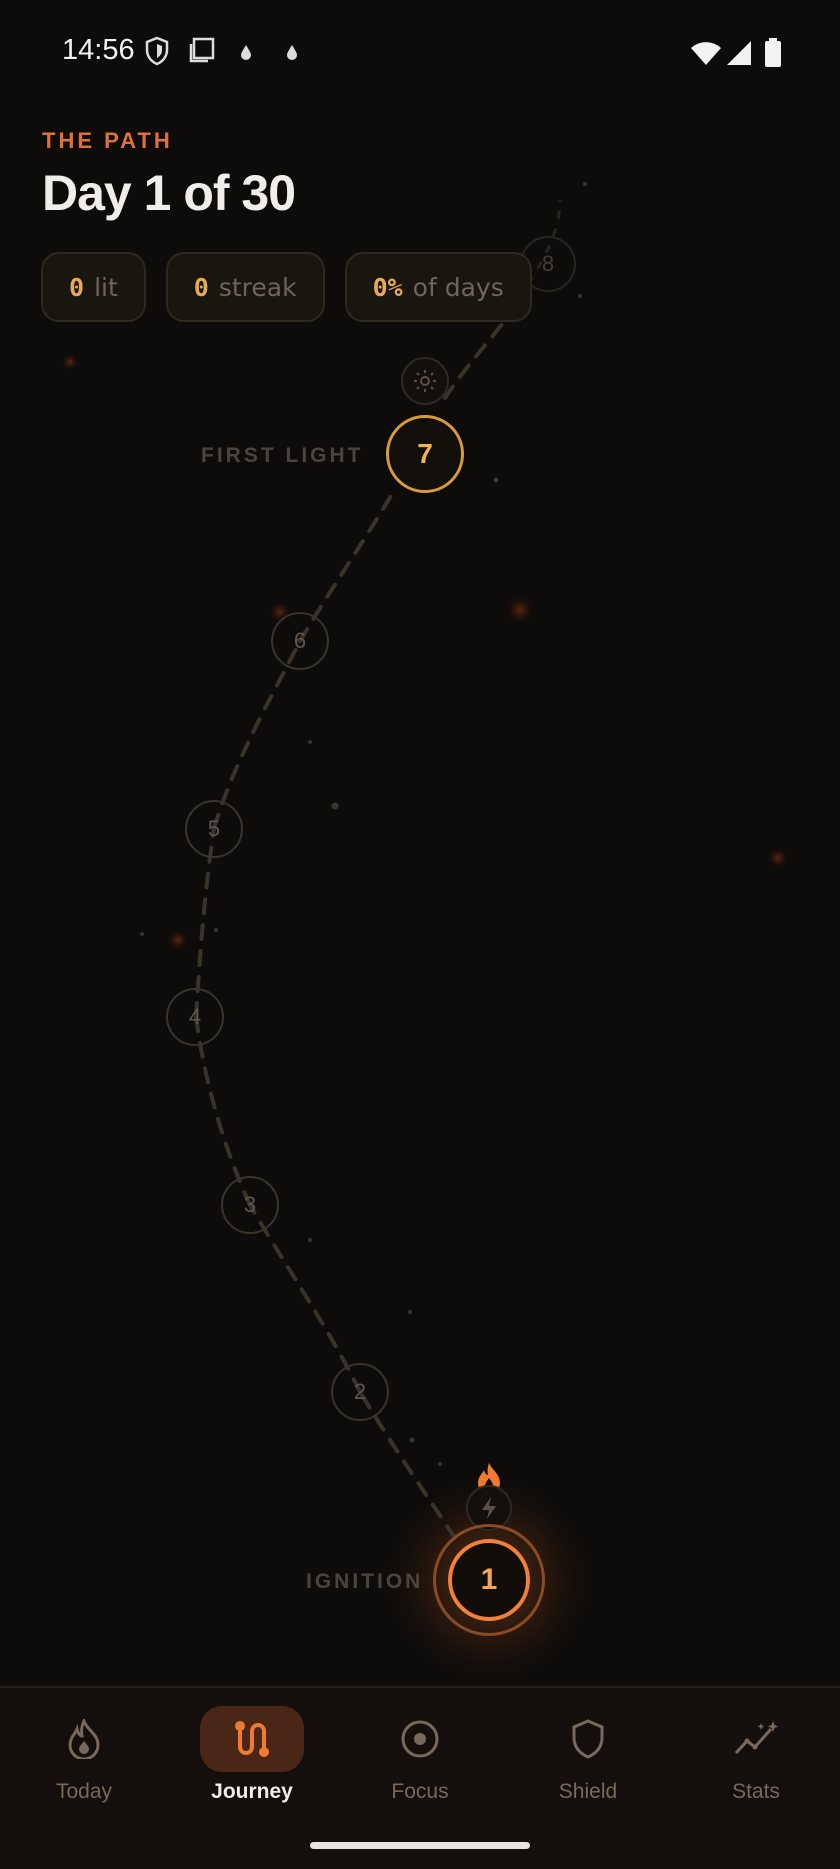  I want to click on tab-today-label: Today, so click(84, 1791).